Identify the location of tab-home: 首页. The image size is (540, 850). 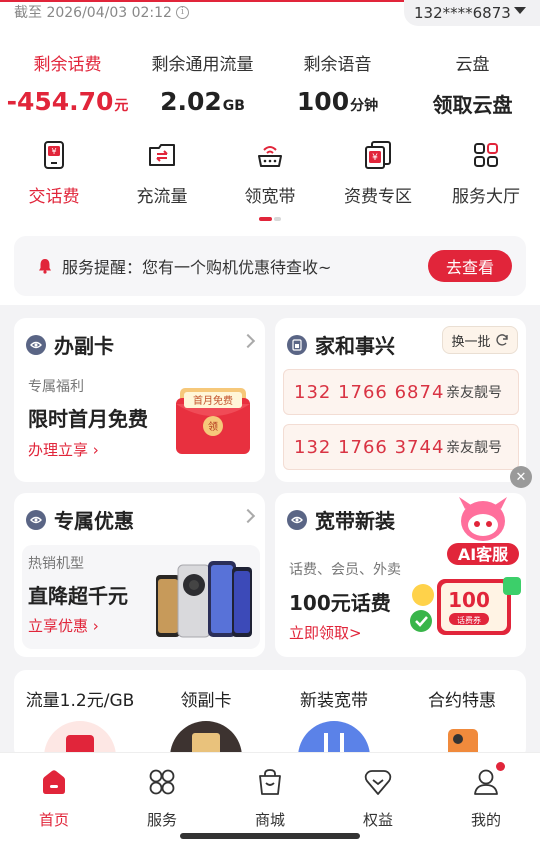
(54, 798).